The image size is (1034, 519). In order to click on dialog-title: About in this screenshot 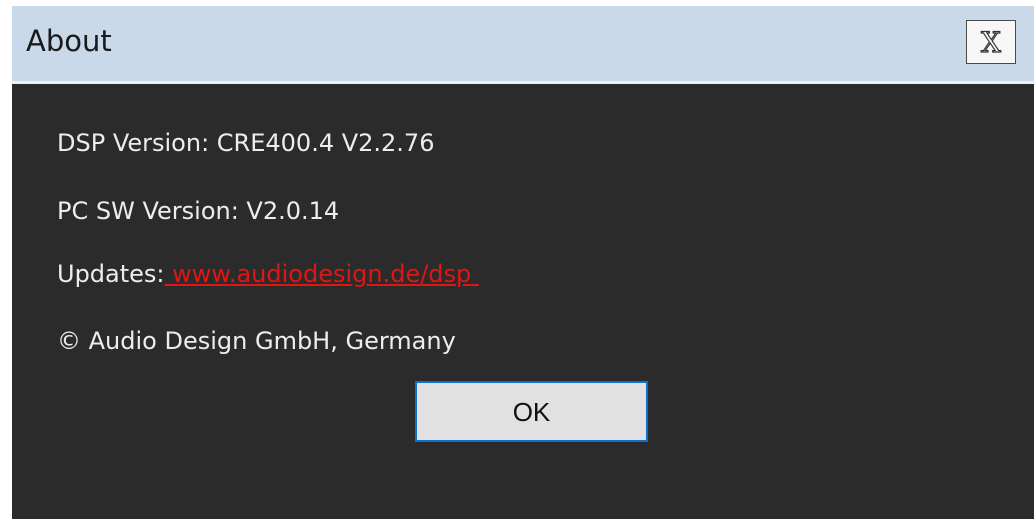, I will do `click(69, 41)`.